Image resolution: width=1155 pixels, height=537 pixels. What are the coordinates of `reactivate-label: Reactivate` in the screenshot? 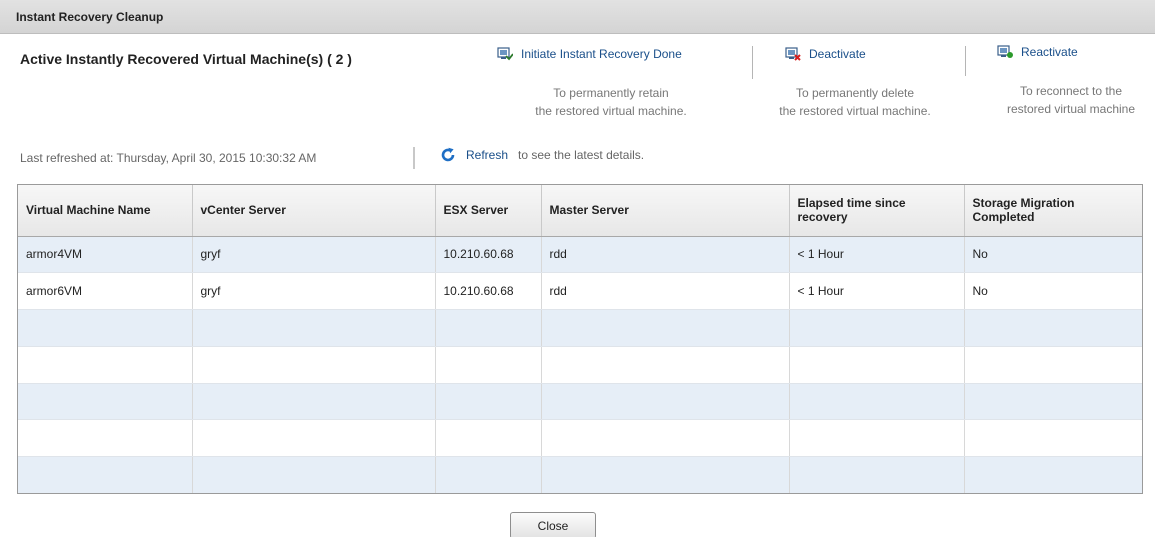 It's located at (1049, 52).